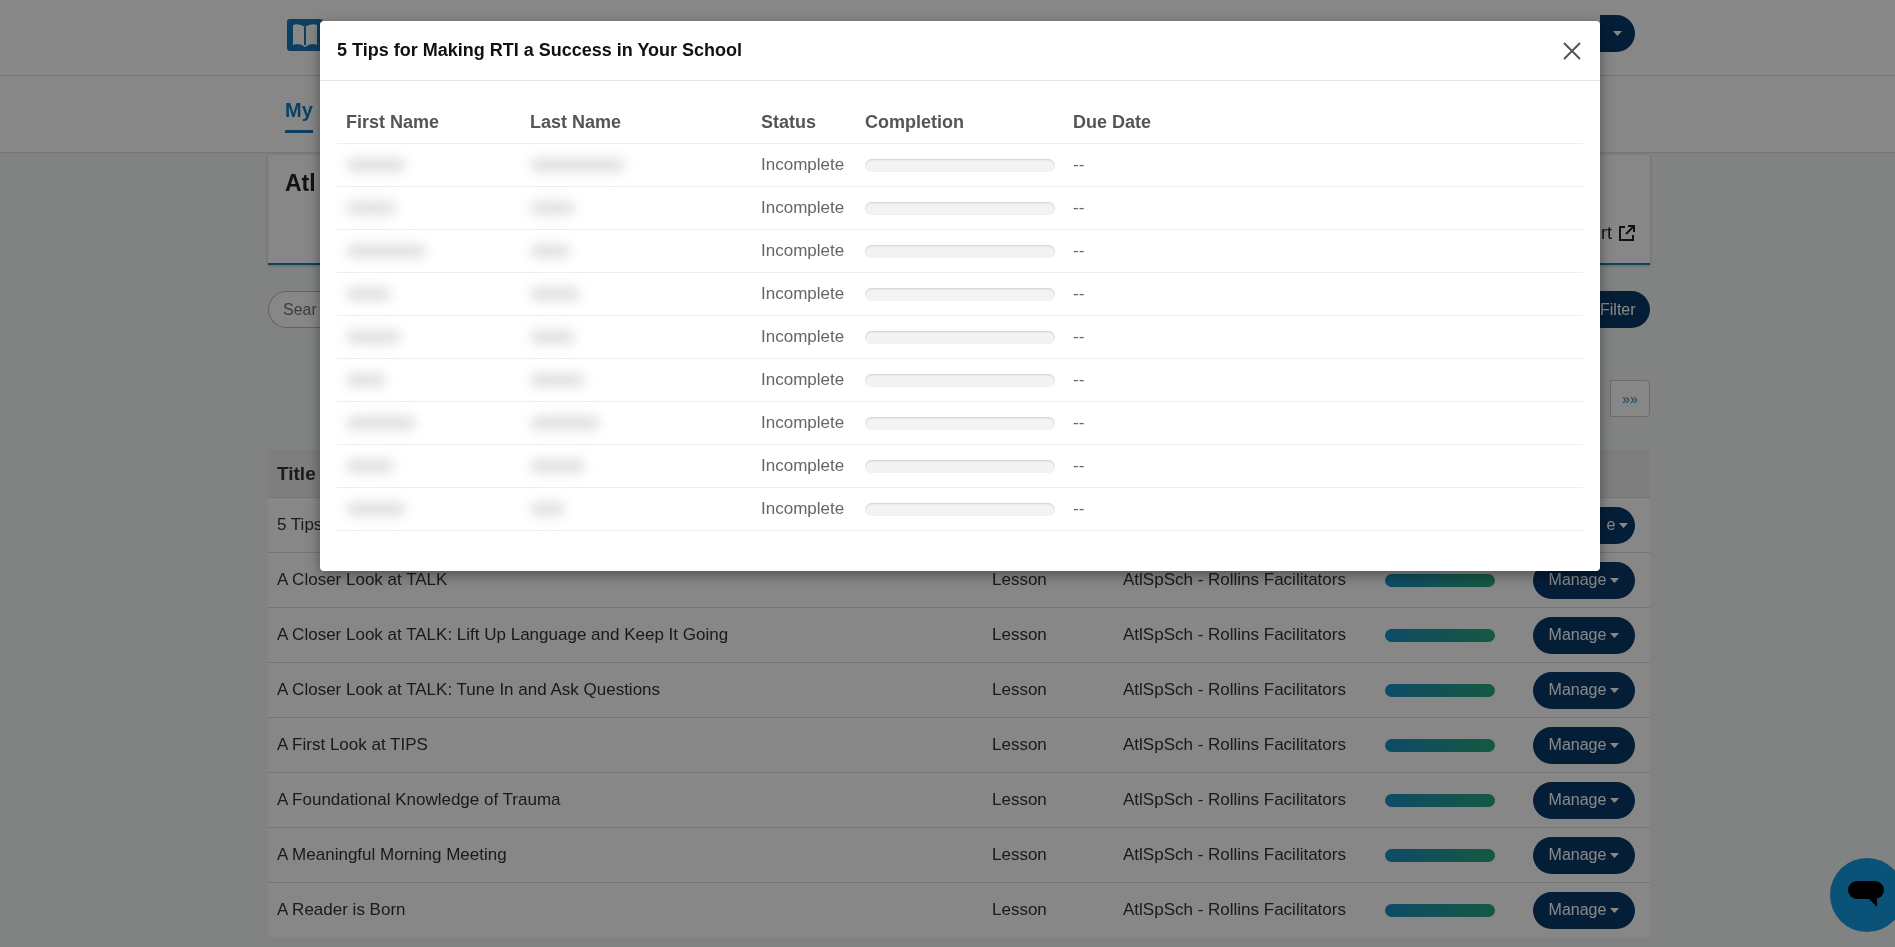 The image size is (1895, 947). I want to click on course-title: A Reader is Born, so click(341, 910).